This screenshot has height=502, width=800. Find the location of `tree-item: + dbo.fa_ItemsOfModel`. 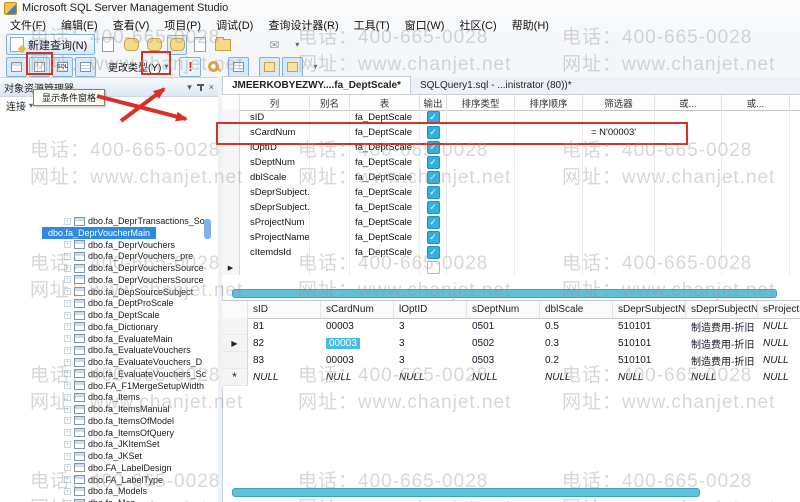

tree-item: + dbo.fa_ItemsOfModel is located at coordinates (119, 421).